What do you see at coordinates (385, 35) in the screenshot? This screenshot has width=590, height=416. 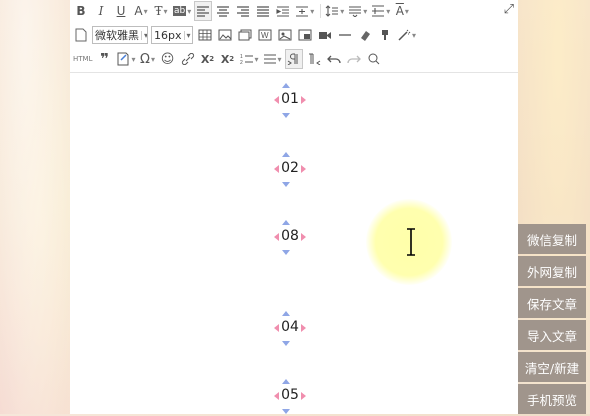 I see `format-brush-icon` at bounding box center [385, 35].